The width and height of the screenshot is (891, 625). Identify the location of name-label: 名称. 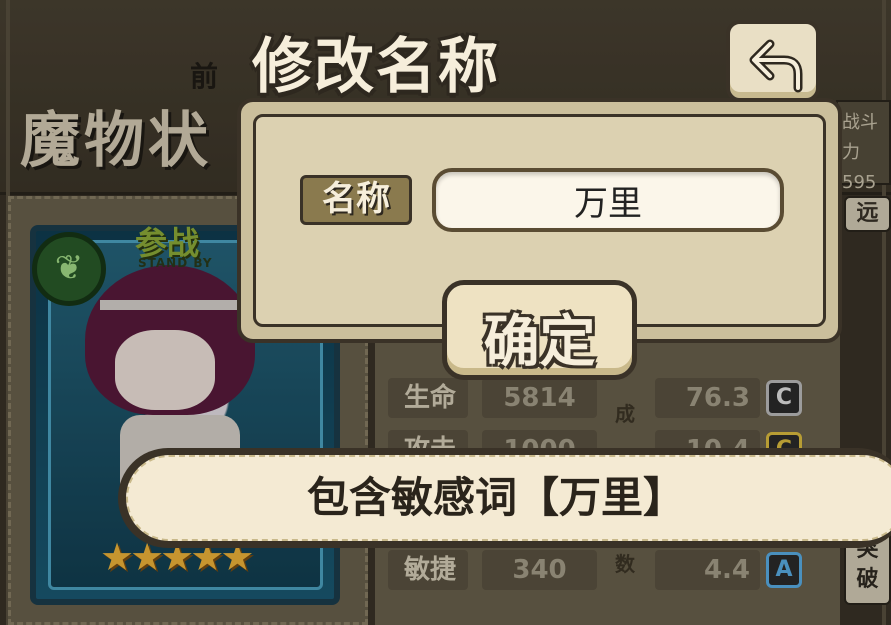
(356, 200).